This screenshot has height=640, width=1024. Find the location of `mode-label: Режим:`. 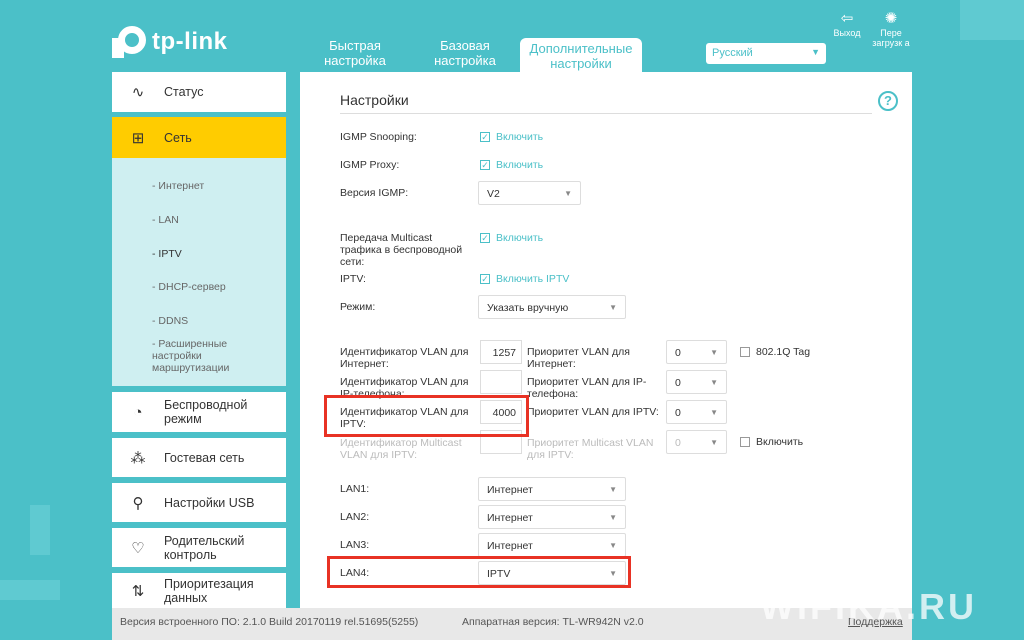

mode-label: Режим: is located at coordinates (358, 307).